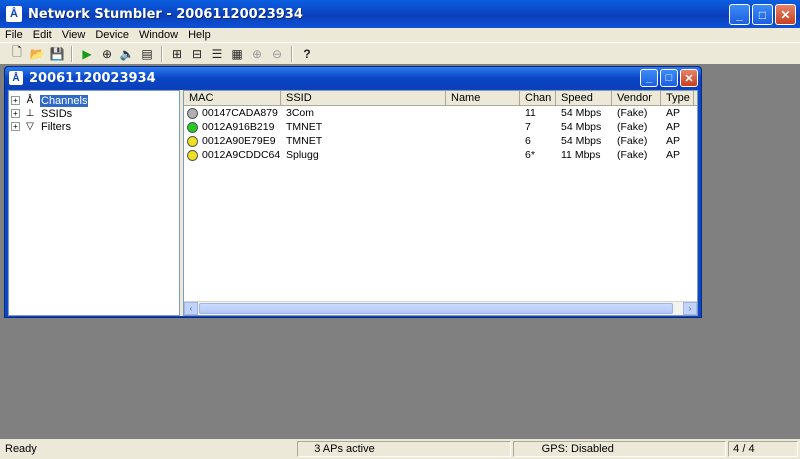 This screenshot has height=459, width=800. I want to click on list-icon: ☰, so click(217, 54).